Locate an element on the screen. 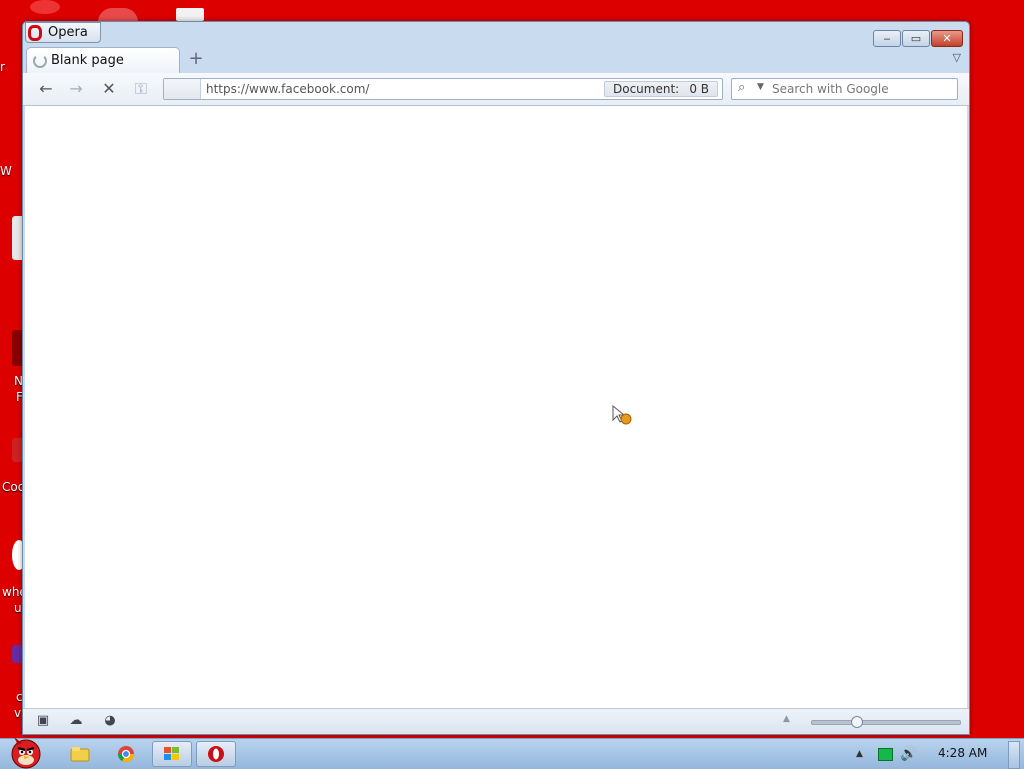 This screenshot has width=1024, height=769. opera-unite-cloud-icon: ☁ is located at coordinates (76, 721).